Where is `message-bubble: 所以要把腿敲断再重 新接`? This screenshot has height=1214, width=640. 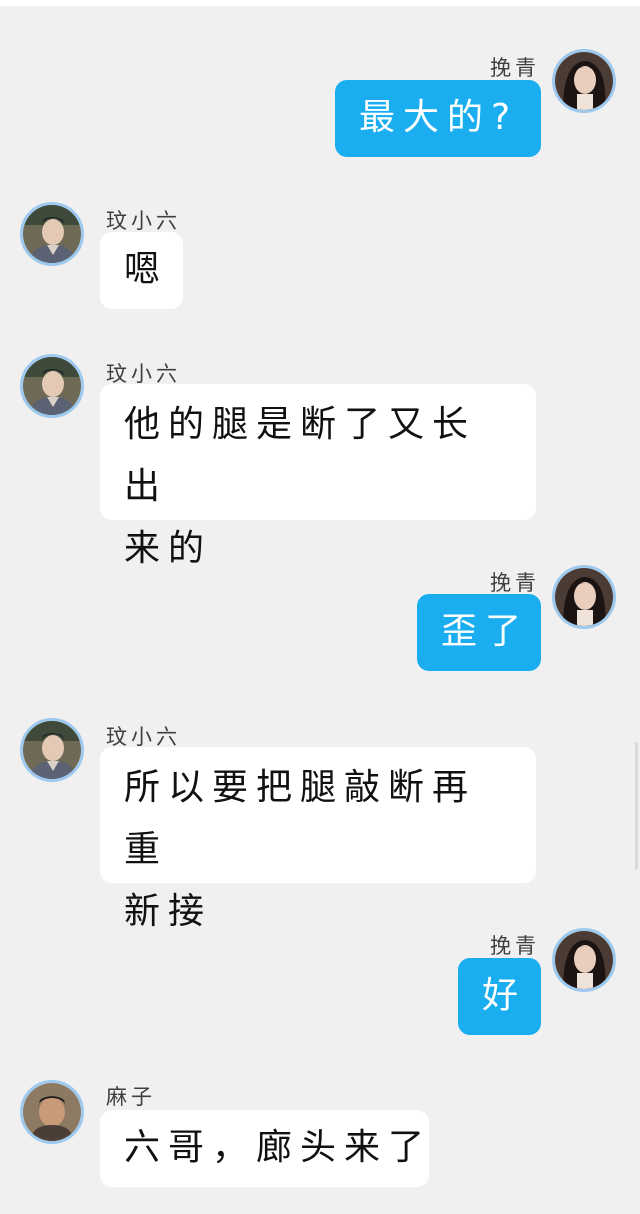
message-bubble: 所以要把腿敲断再重 新接 is located at coordinates (318, 839).